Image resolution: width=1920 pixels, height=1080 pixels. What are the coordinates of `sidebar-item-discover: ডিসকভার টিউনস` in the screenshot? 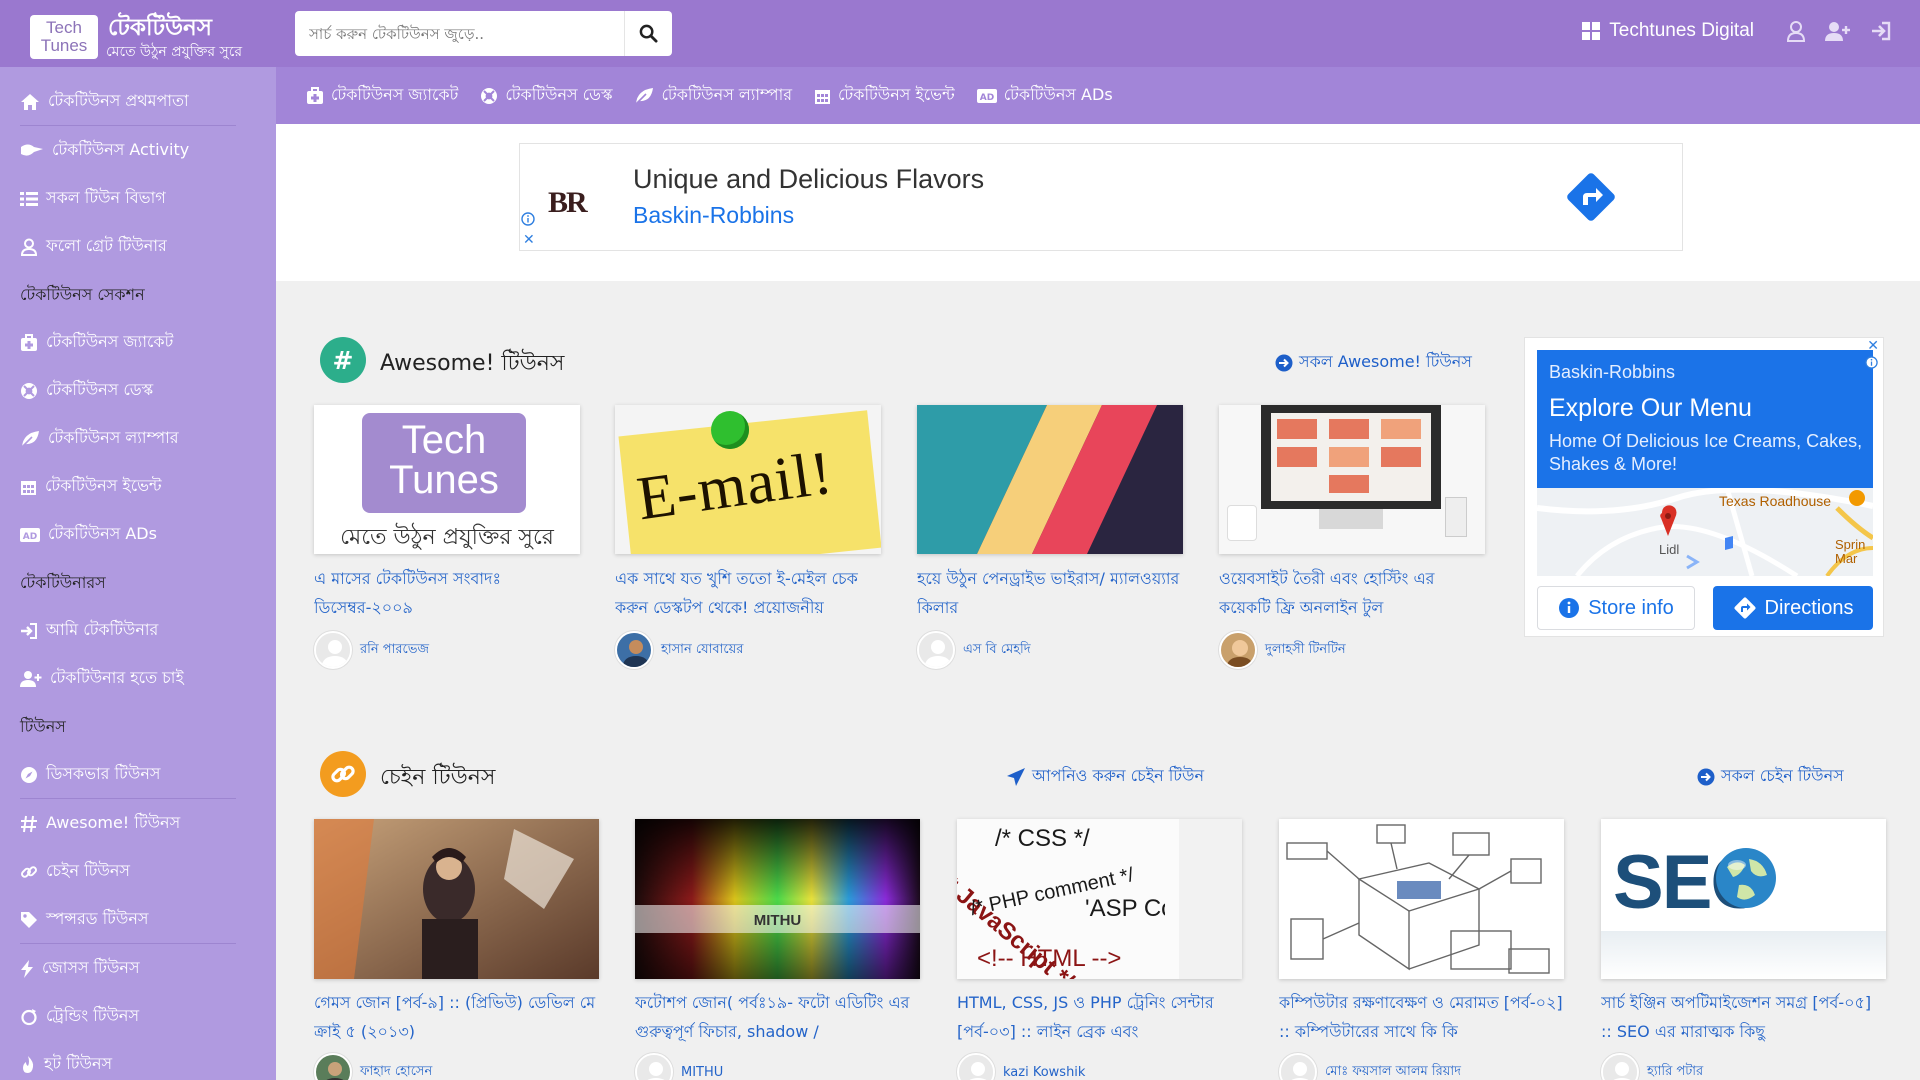 It's located at (90, 774).